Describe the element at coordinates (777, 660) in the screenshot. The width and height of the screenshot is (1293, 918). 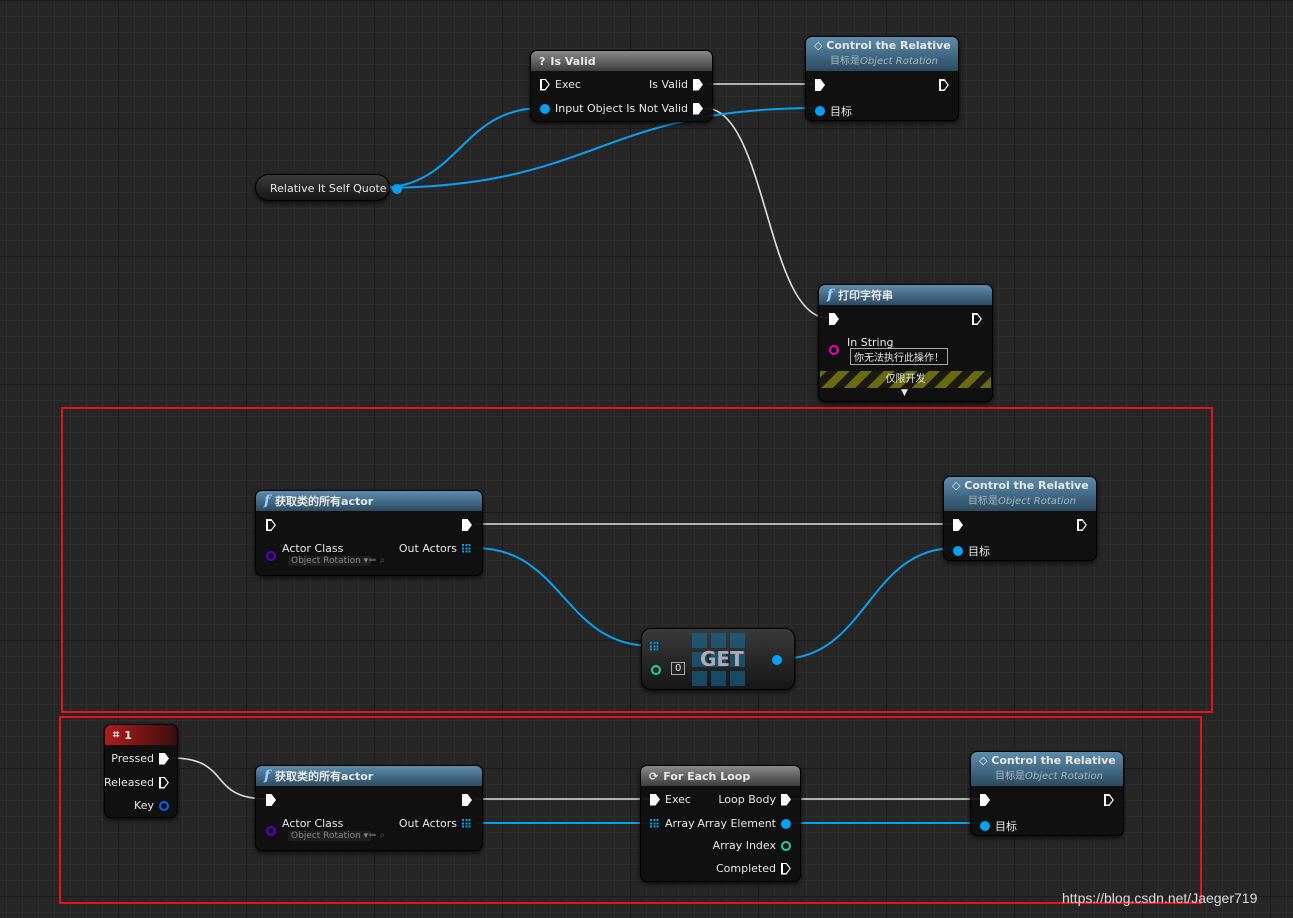
I see `output-pin-icon` at that location.